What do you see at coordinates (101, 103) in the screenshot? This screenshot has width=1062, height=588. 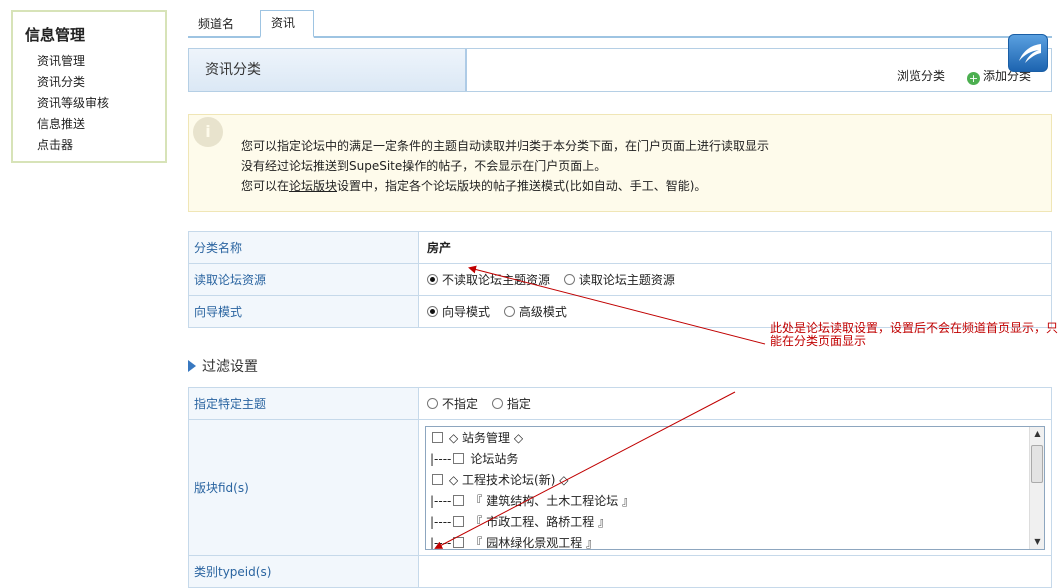 I see `sidebar-item-news-level-review: 资讯等级审核` at bounding box center [101, 103].